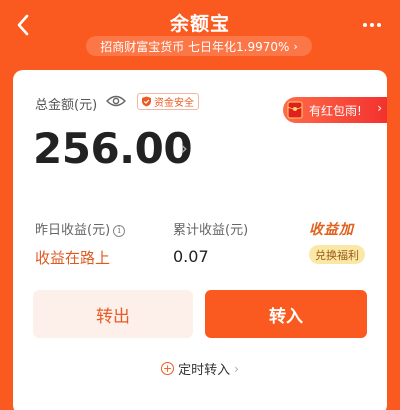 This screenshot has width=400, height=410. I want to click on fund-safety-badge: 资金安全, so click(168, 101).